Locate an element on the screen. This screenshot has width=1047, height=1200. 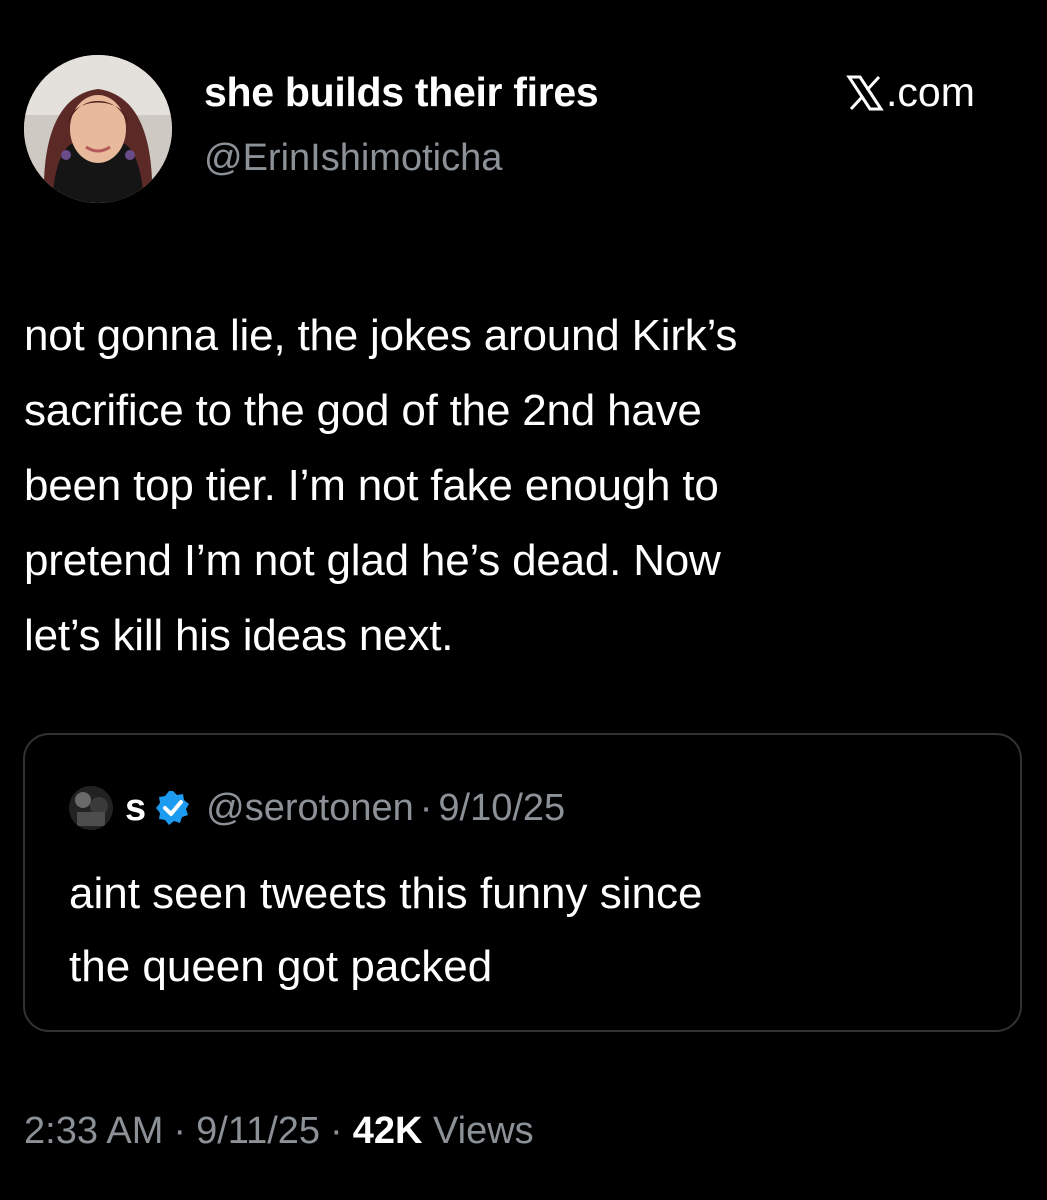
verified-badge-icon is located at coordinates (173, 808).